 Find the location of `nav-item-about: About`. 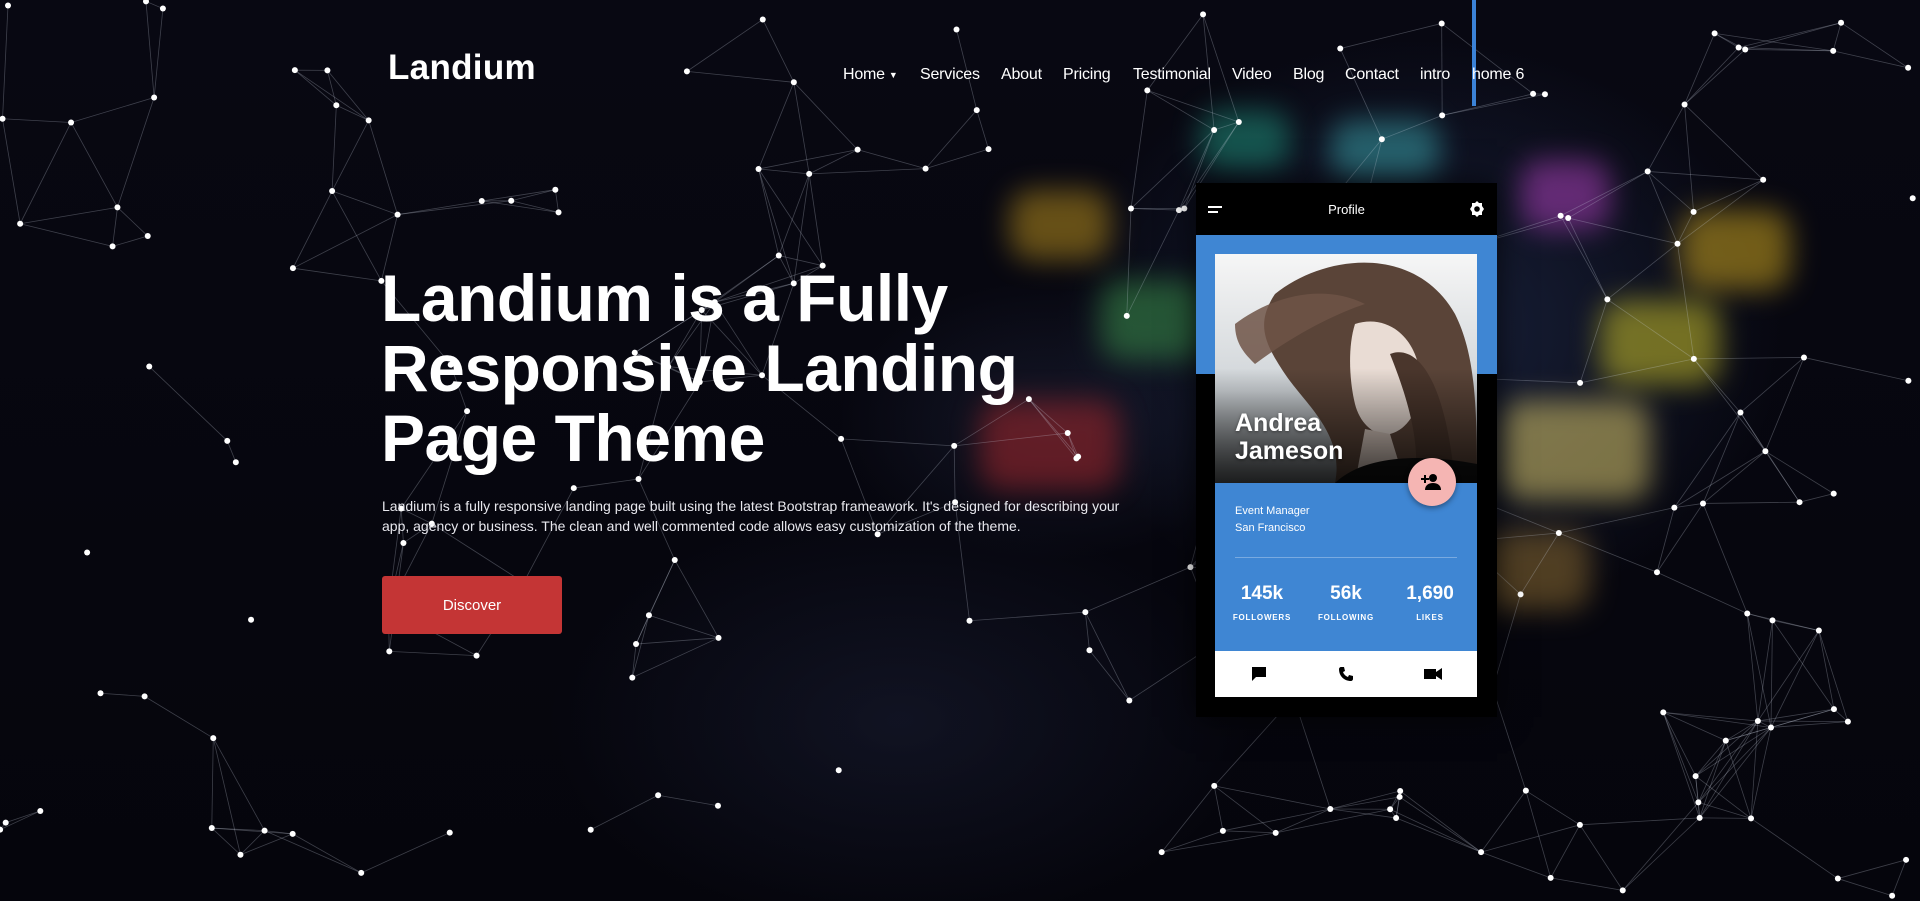

nav-item-about: About is located at coordinates (1021, 75).